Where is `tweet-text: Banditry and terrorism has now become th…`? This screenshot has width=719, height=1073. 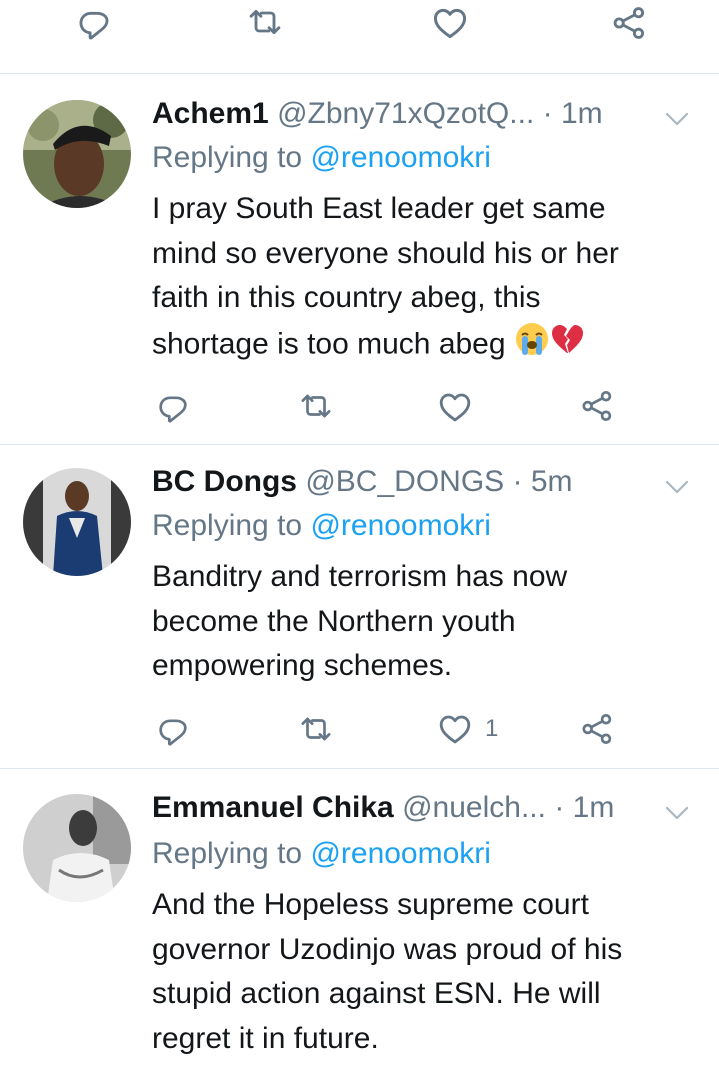
tweet-text: Banditry and terrorism has now become th… is located at coordinates (422, 622).